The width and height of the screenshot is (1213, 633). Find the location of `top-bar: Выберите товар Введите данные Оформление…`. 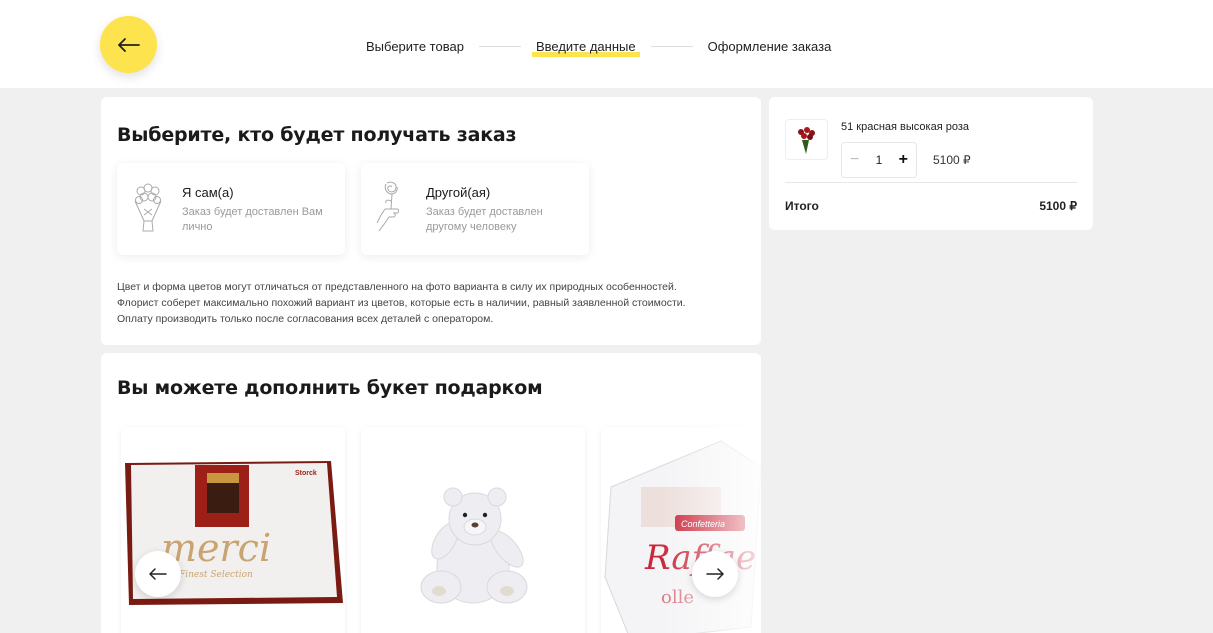

top-bar: Выберите товар Введите данные Оформление… is located at coordinates (606, 44).